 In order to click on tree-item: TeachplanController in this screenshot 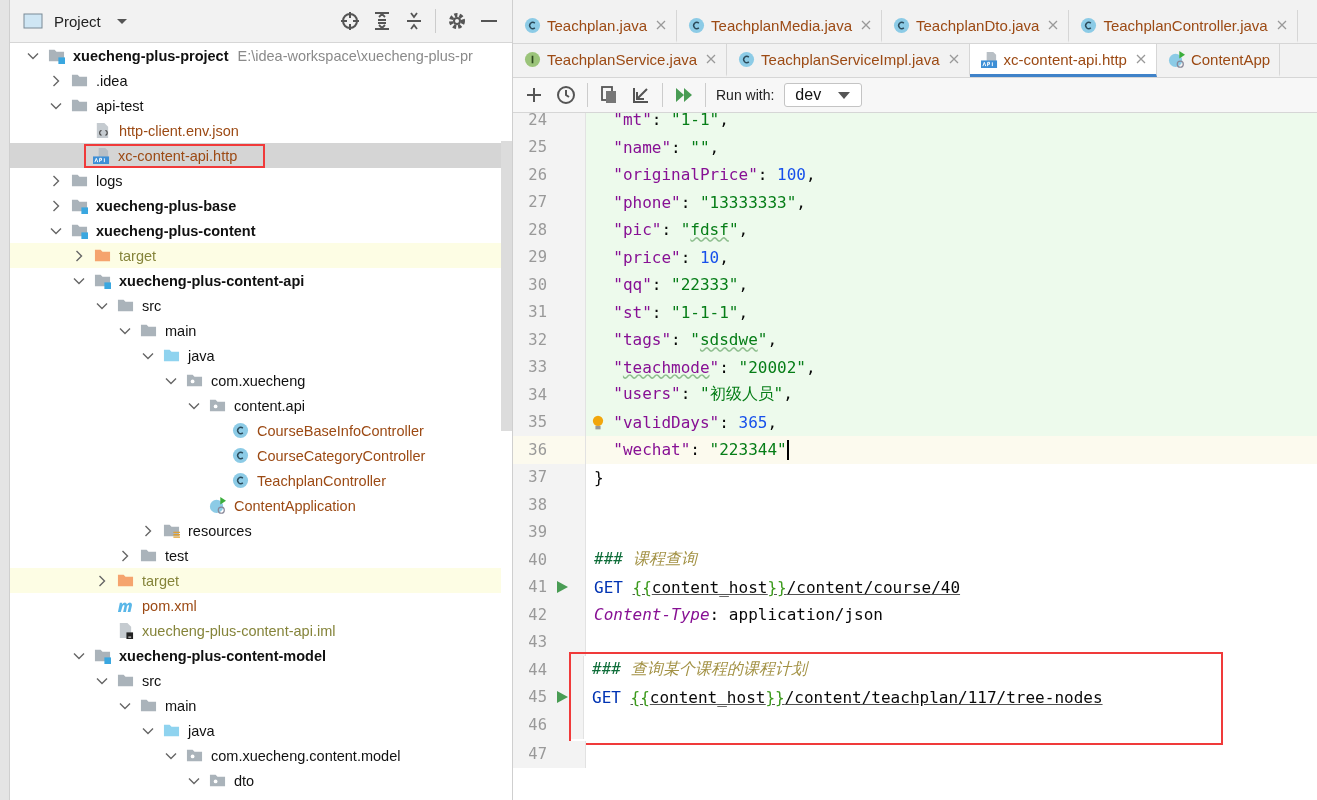, I will do `click(255, 480)`.